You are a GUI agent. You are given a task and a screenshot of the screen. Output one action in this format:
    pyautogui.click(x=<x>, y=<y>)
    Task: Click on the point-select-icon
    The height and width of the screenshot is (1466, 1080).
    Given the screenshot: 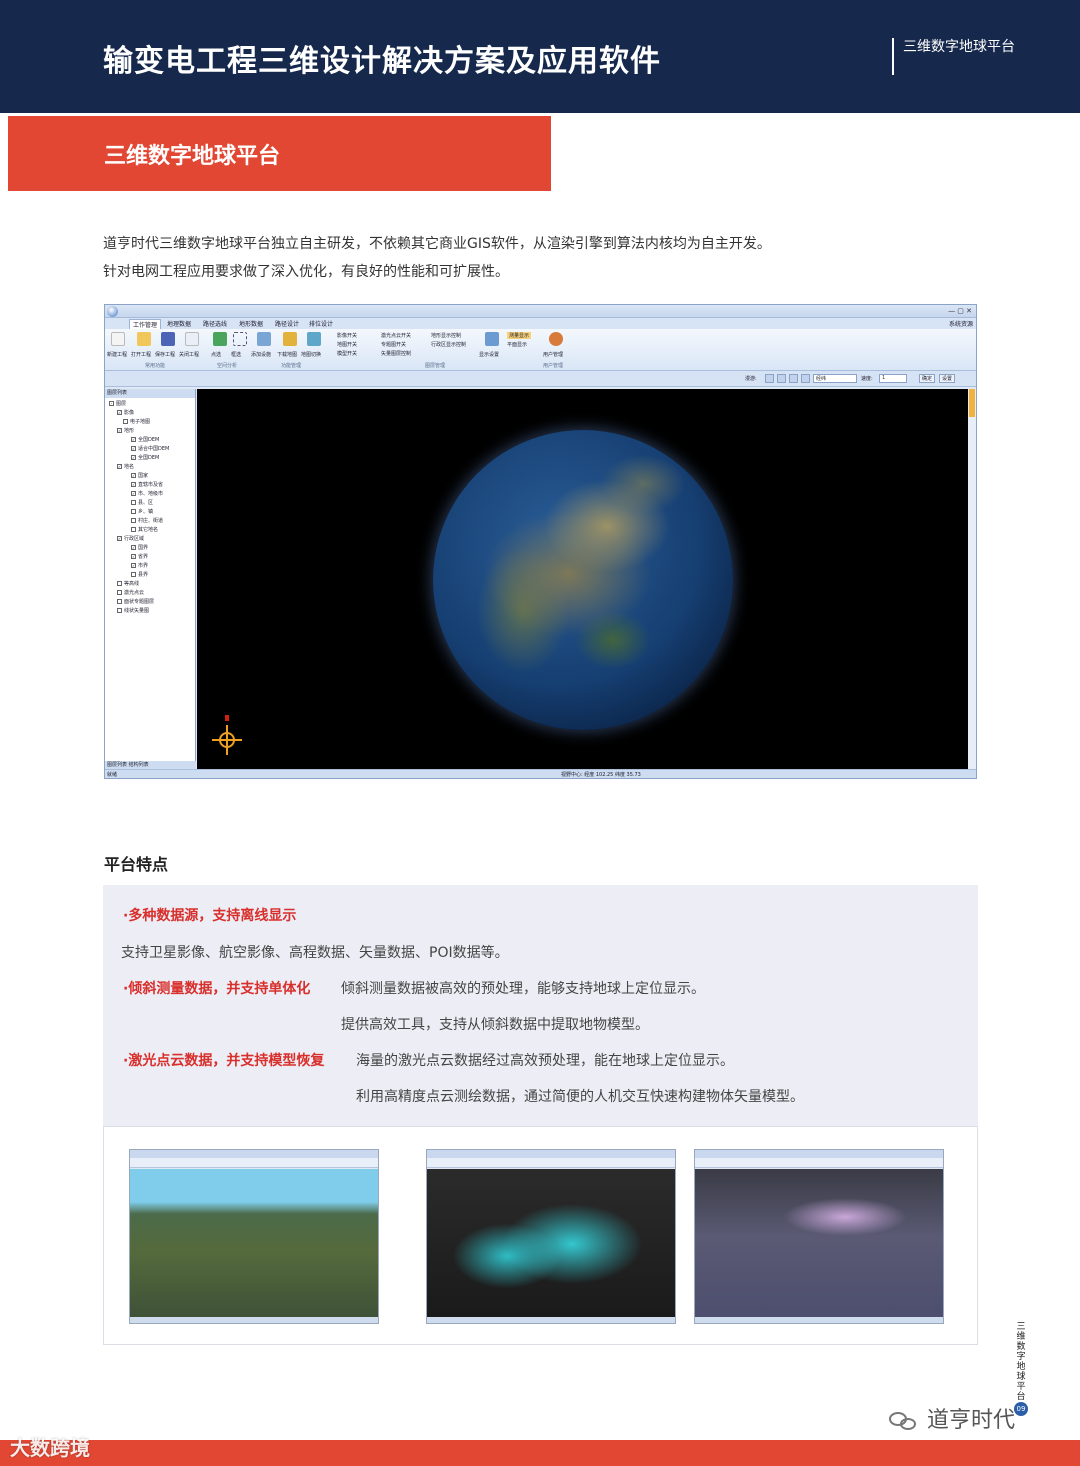 What is the action you would take?
    pyautogui.click(x=220, y=339)
    